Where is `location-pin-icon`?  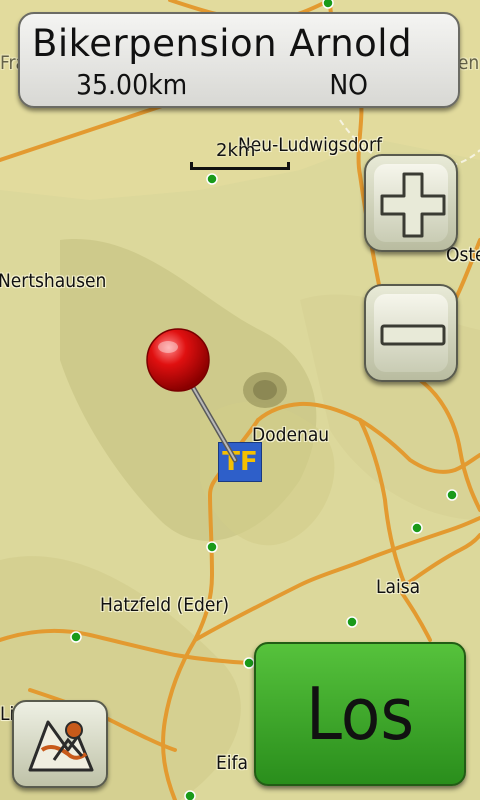 location-pin-icon is located at coordinates (195, 395).